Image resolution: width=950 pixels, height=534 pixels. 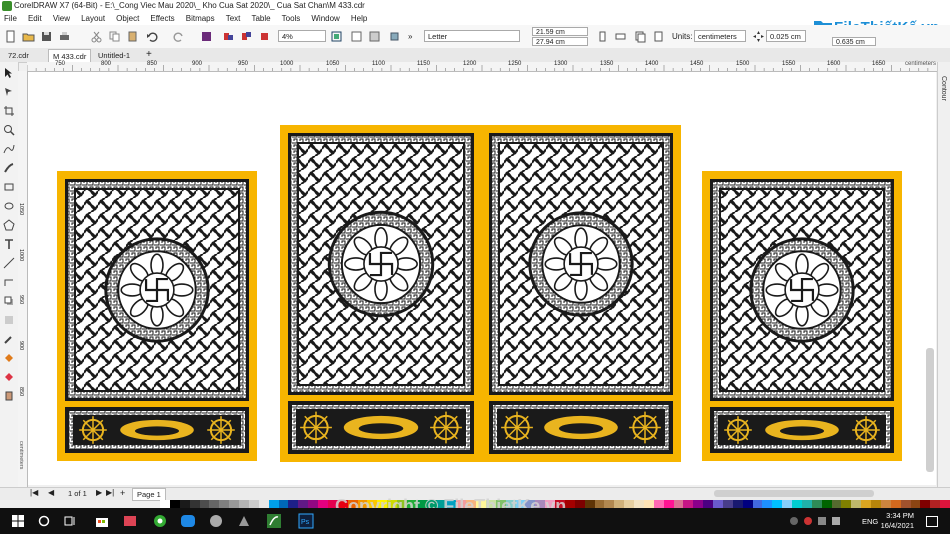 I want to click on outline-pen-icon, so click(x=9, y=396).